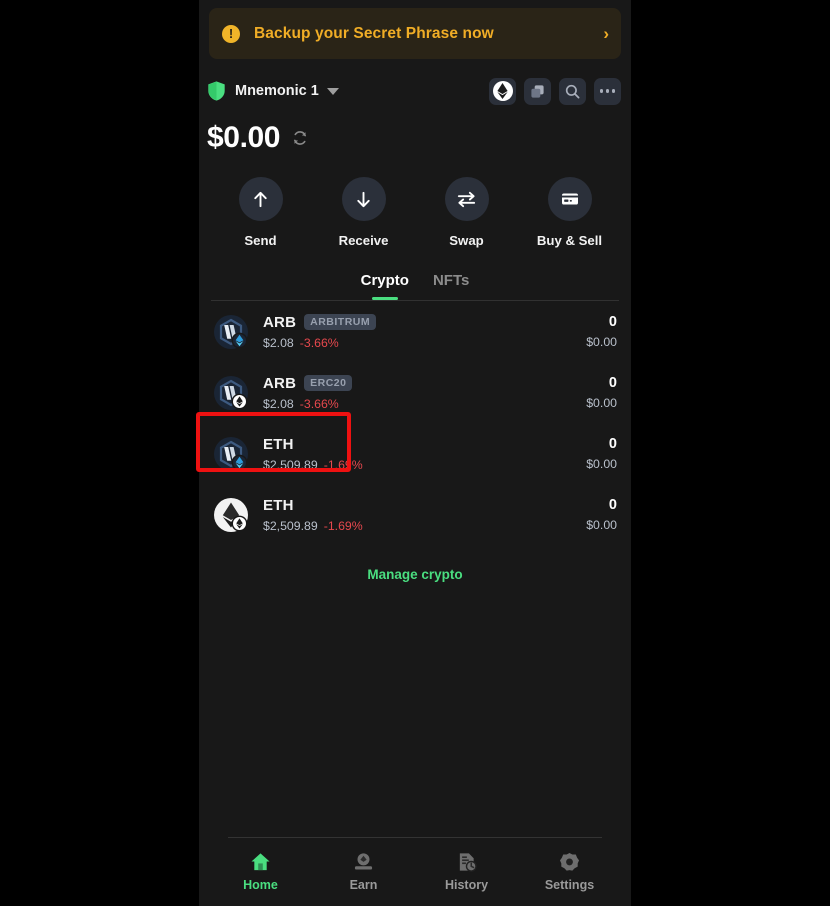 Image resolution: width=830 pixels, height=906 pixels. Describe the element at coordinates (424, 383) in the screenshot. I see `token-title-line: ARB ERC20` at that location.